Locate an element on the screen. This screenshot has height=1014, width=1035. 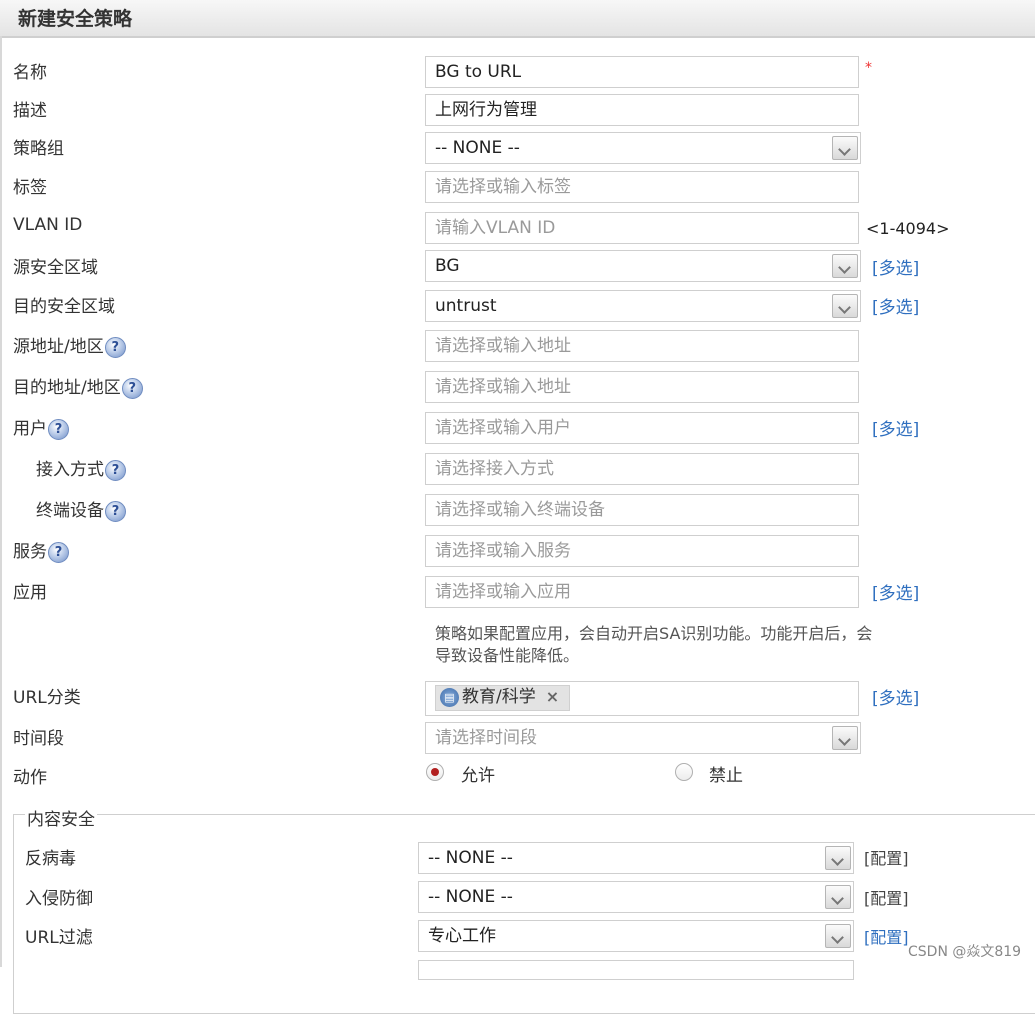
service-label: 服务? is located at coordinates (41, 550).